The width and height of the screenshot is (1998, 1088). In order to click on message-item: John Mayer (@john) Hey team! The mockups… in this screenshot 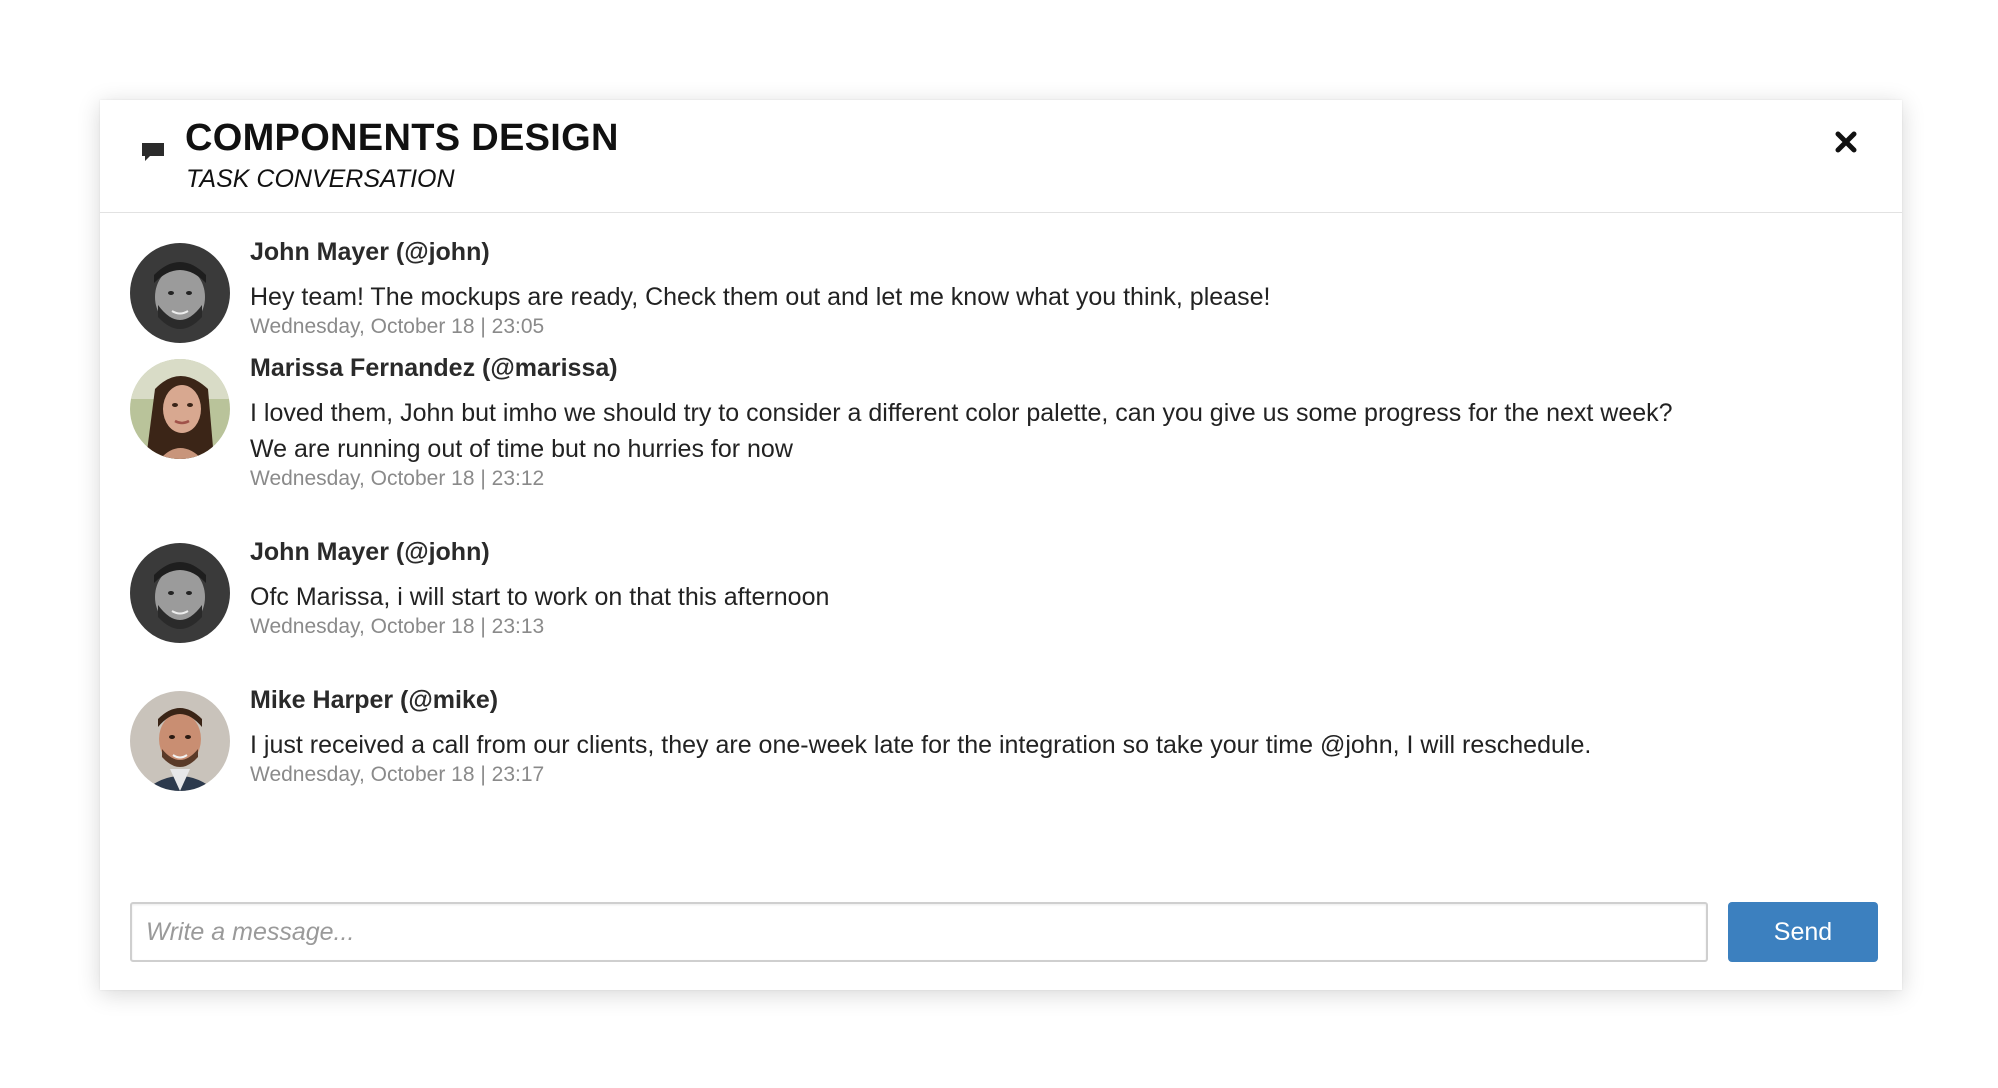, I will do `click(1001, 293)`.